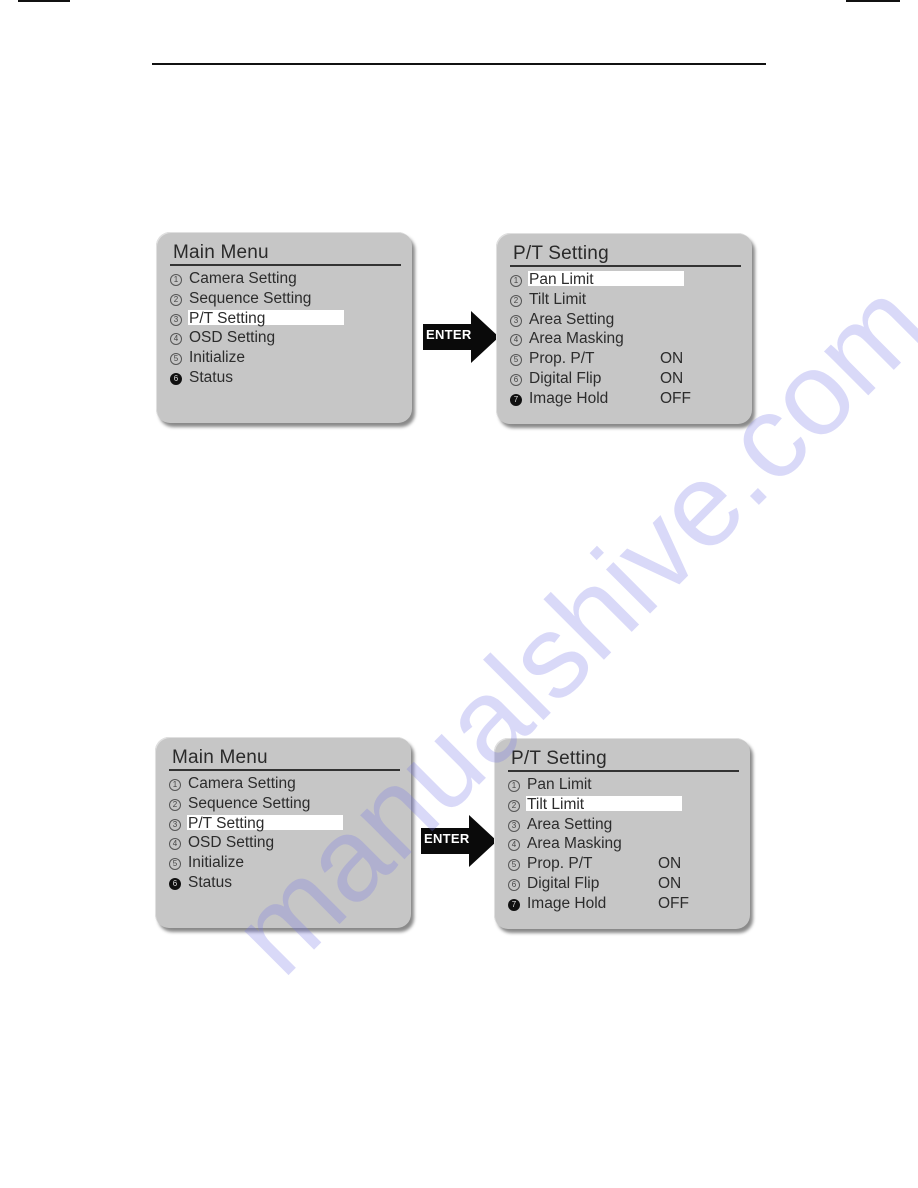  Describe the element at coordinates (873, 1) in the screenshot. I see `crop-mark-right` at that location.